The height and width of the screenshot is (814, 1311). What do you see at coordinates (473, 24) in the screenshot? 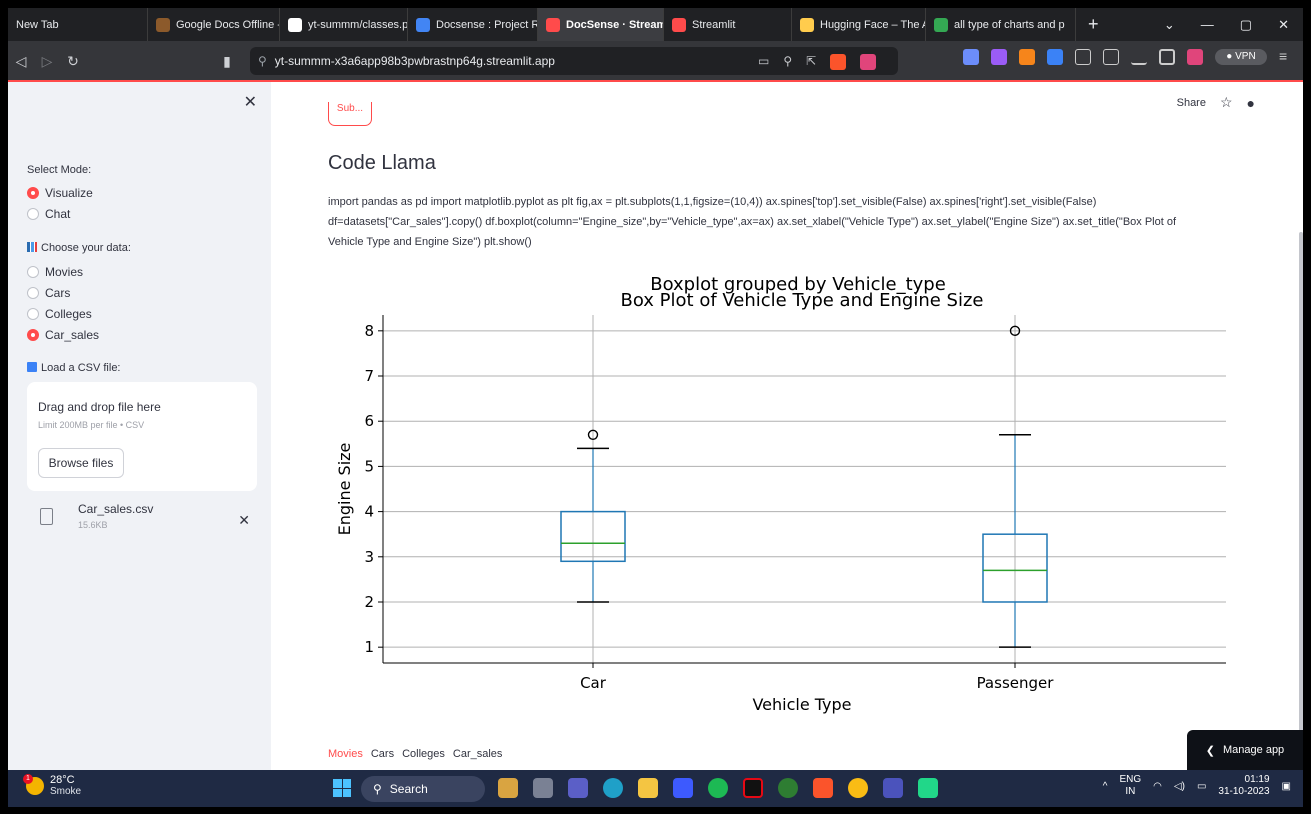
I see `browser-tab: Docsense : Project Rep` at bounding box center [473, 24].